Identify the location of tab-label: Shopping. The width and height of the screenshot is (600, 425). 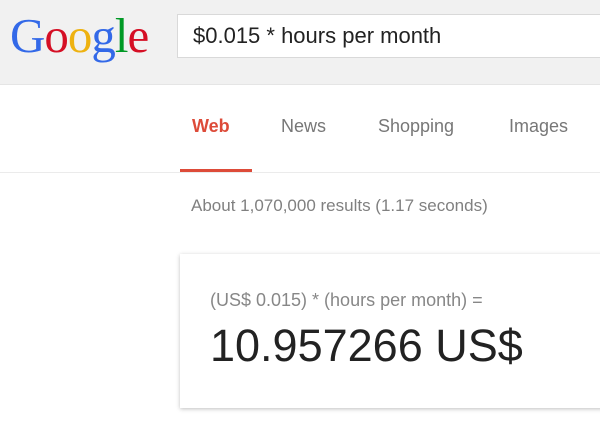
(416, 126).